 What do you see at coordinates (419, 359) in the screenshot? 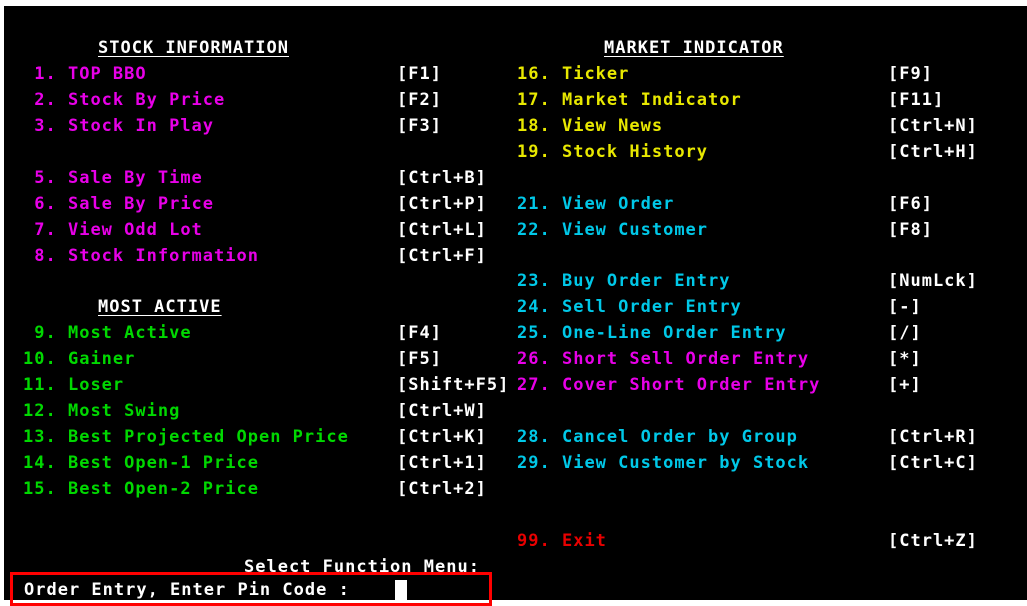
I see `menu-key-10: [F5]` at bounding box center [419, 359].